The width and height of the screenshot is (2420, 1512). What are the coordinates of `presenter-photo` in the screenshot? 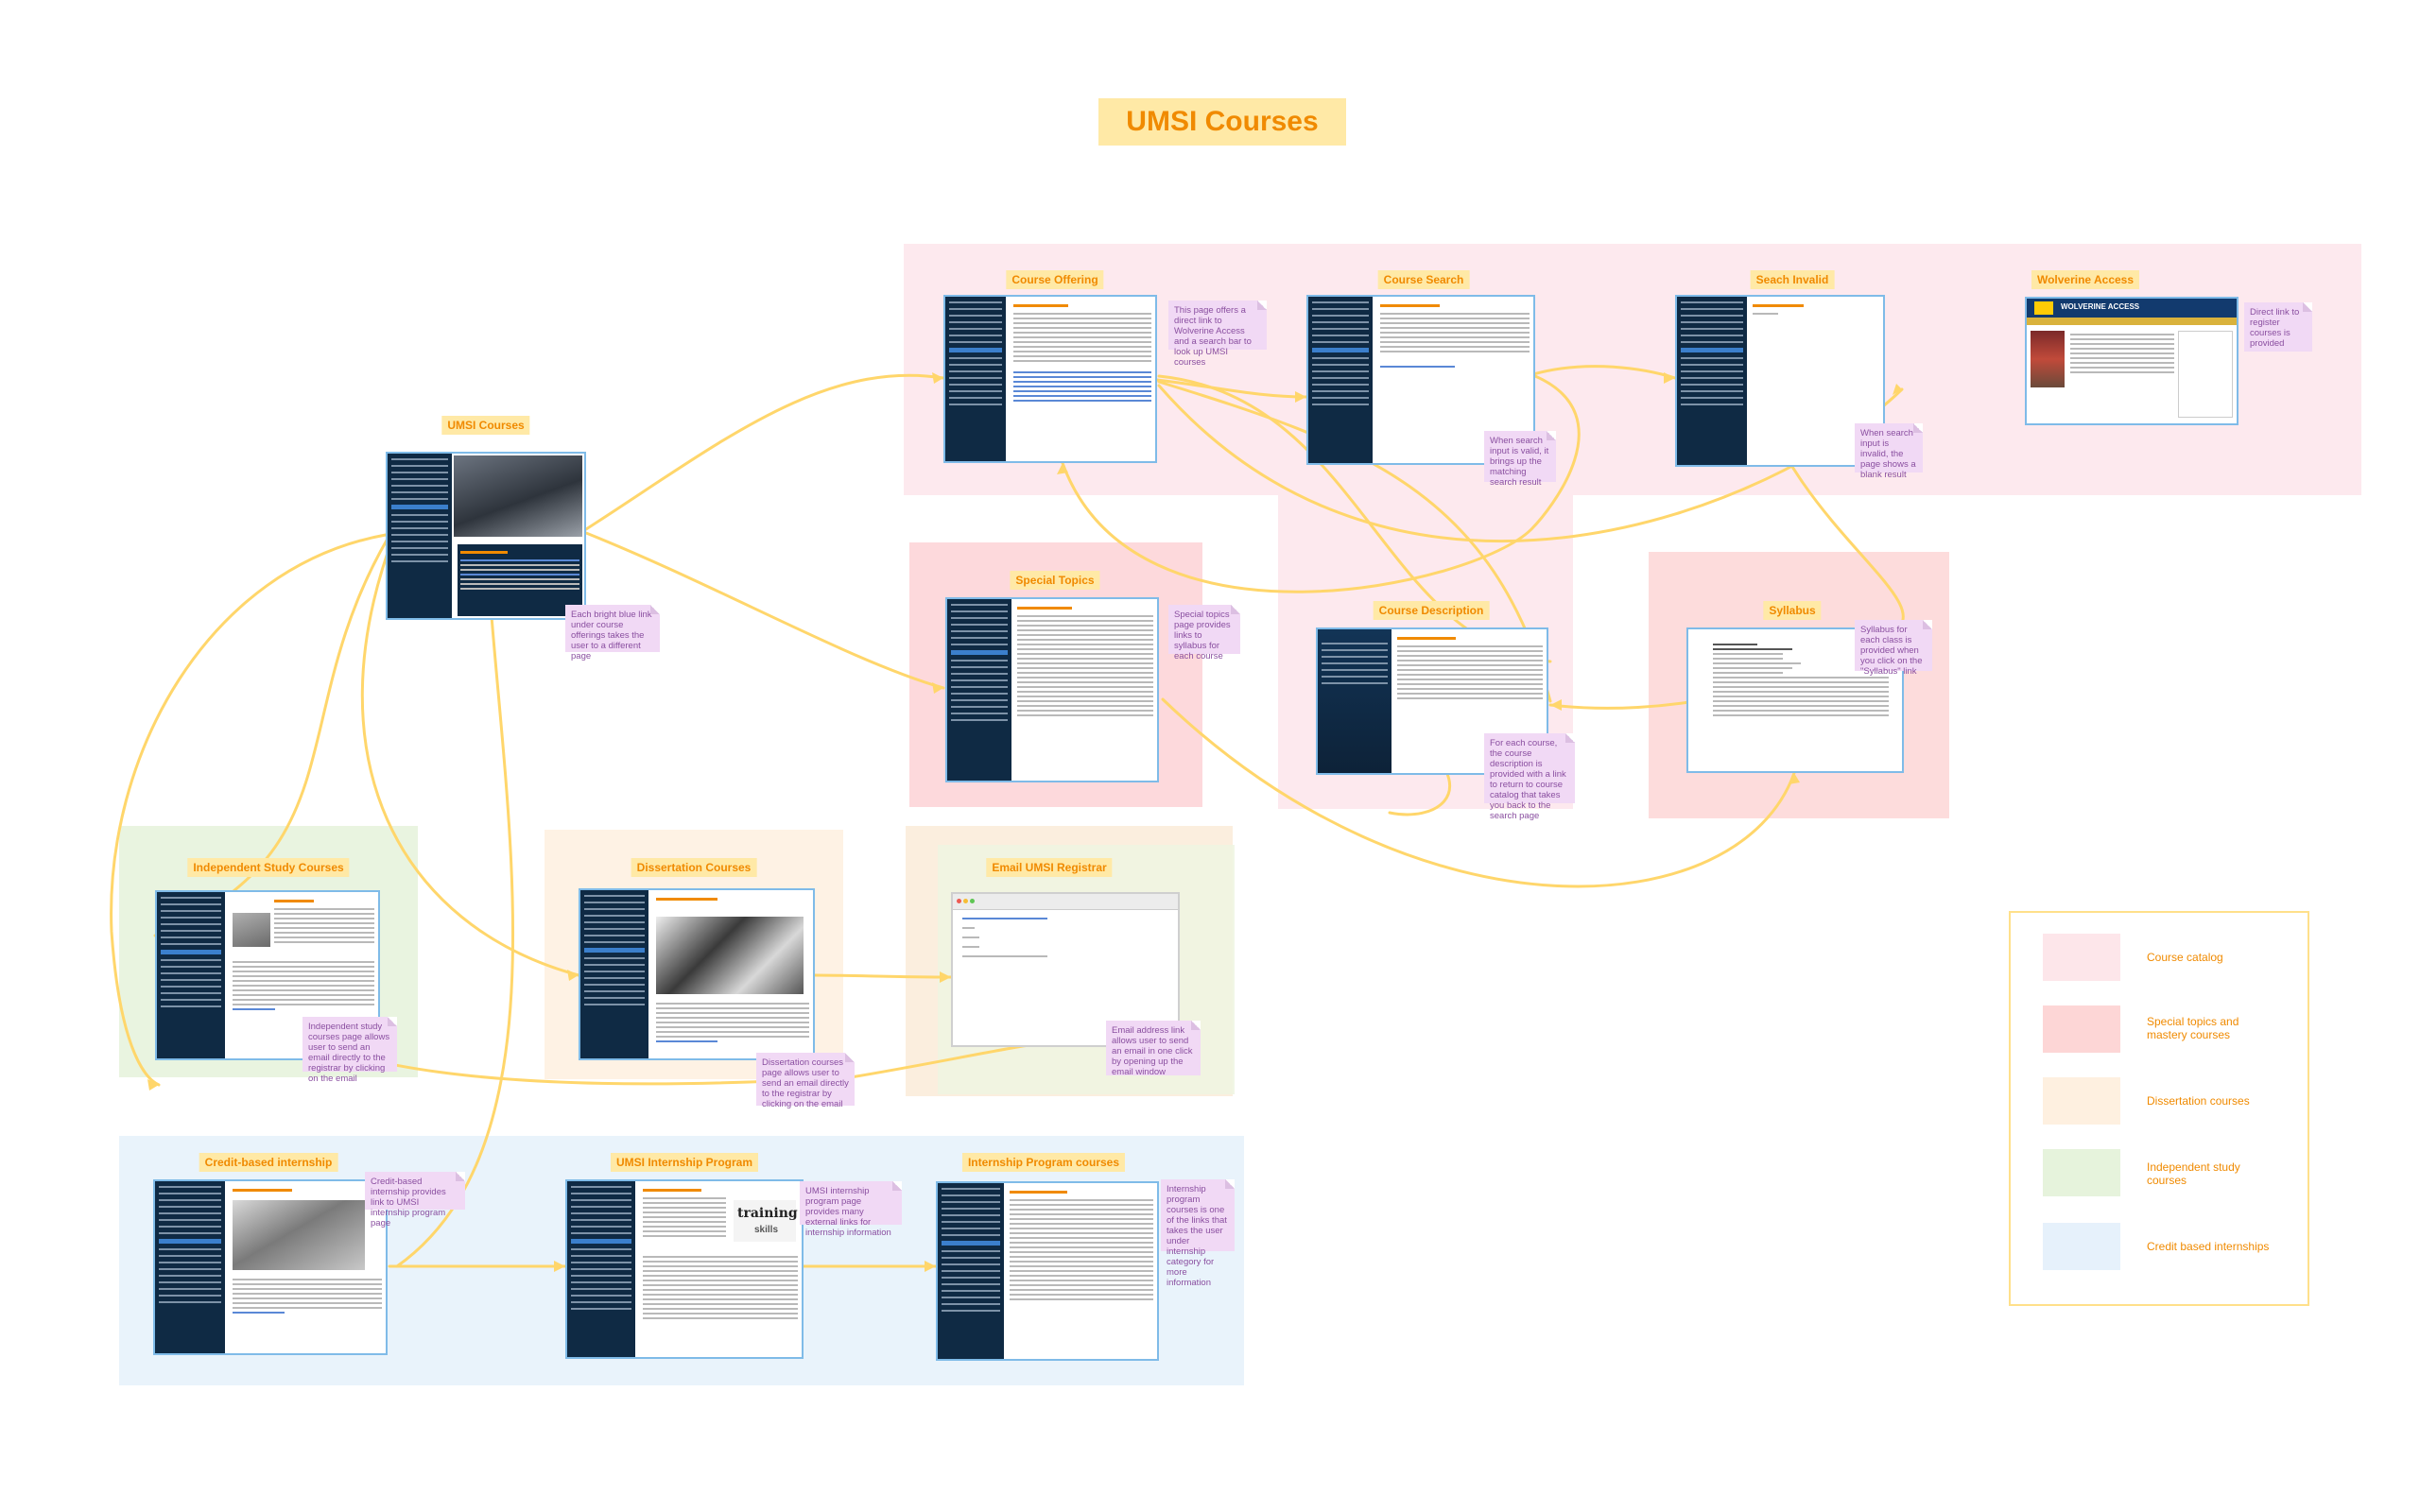 It's located at (518, 496).